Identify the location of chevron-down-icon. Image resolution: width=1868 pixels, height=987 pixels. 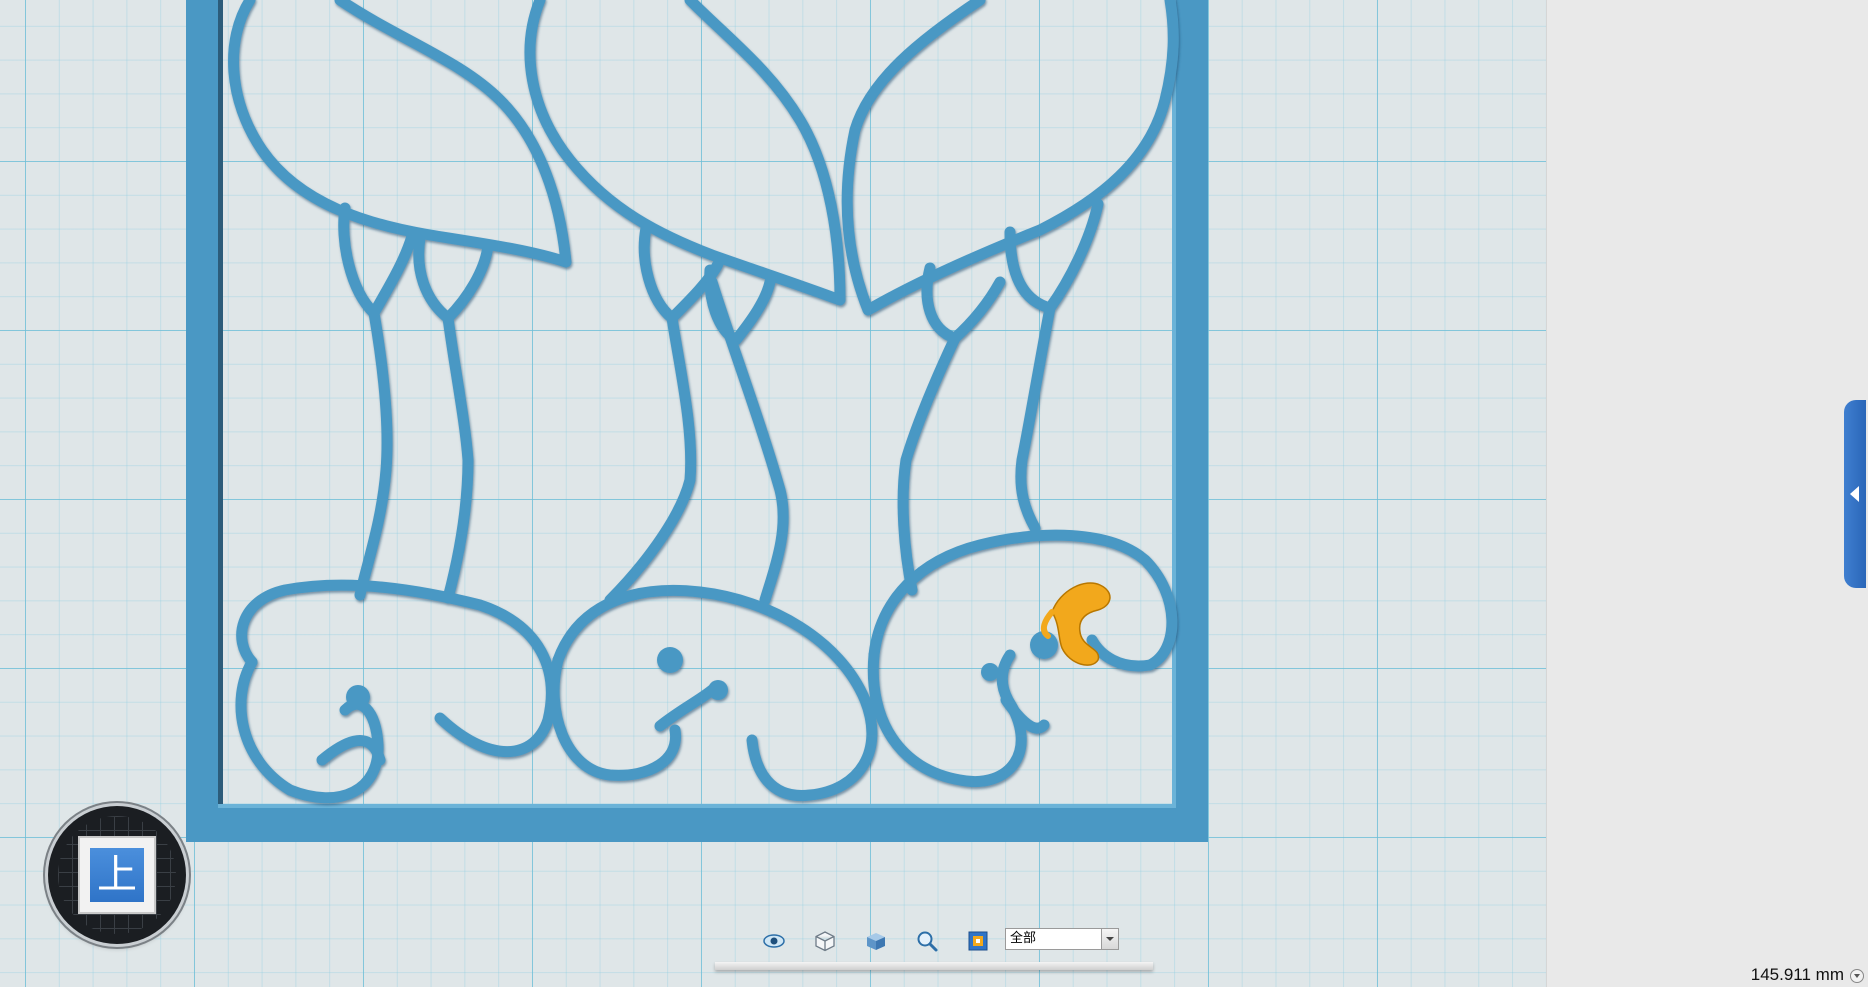
(1109, 939).